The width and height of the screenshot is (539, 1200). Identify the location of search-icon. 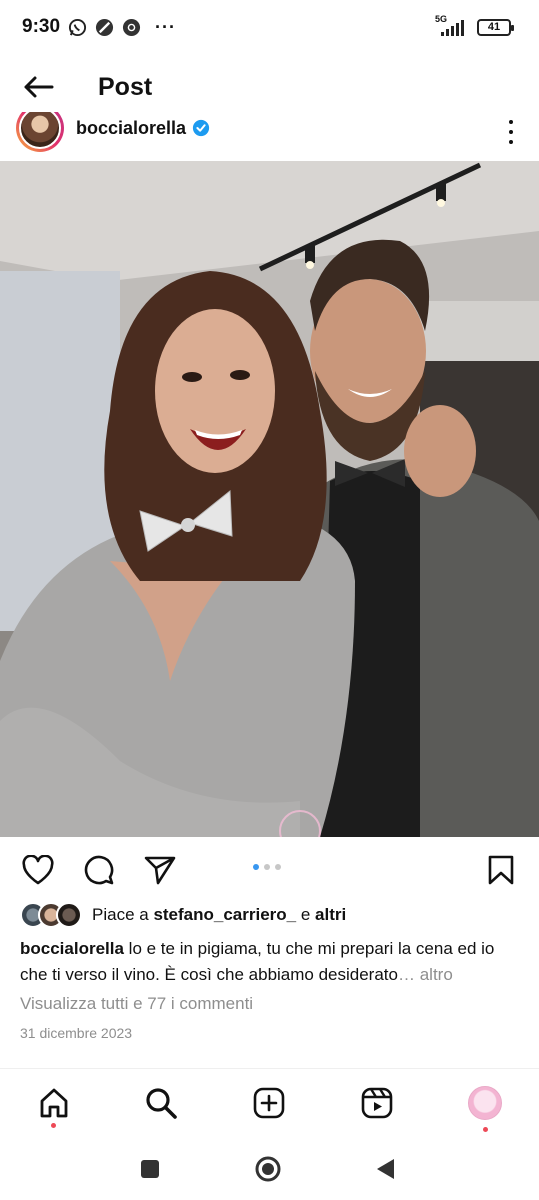
(161, 1103).